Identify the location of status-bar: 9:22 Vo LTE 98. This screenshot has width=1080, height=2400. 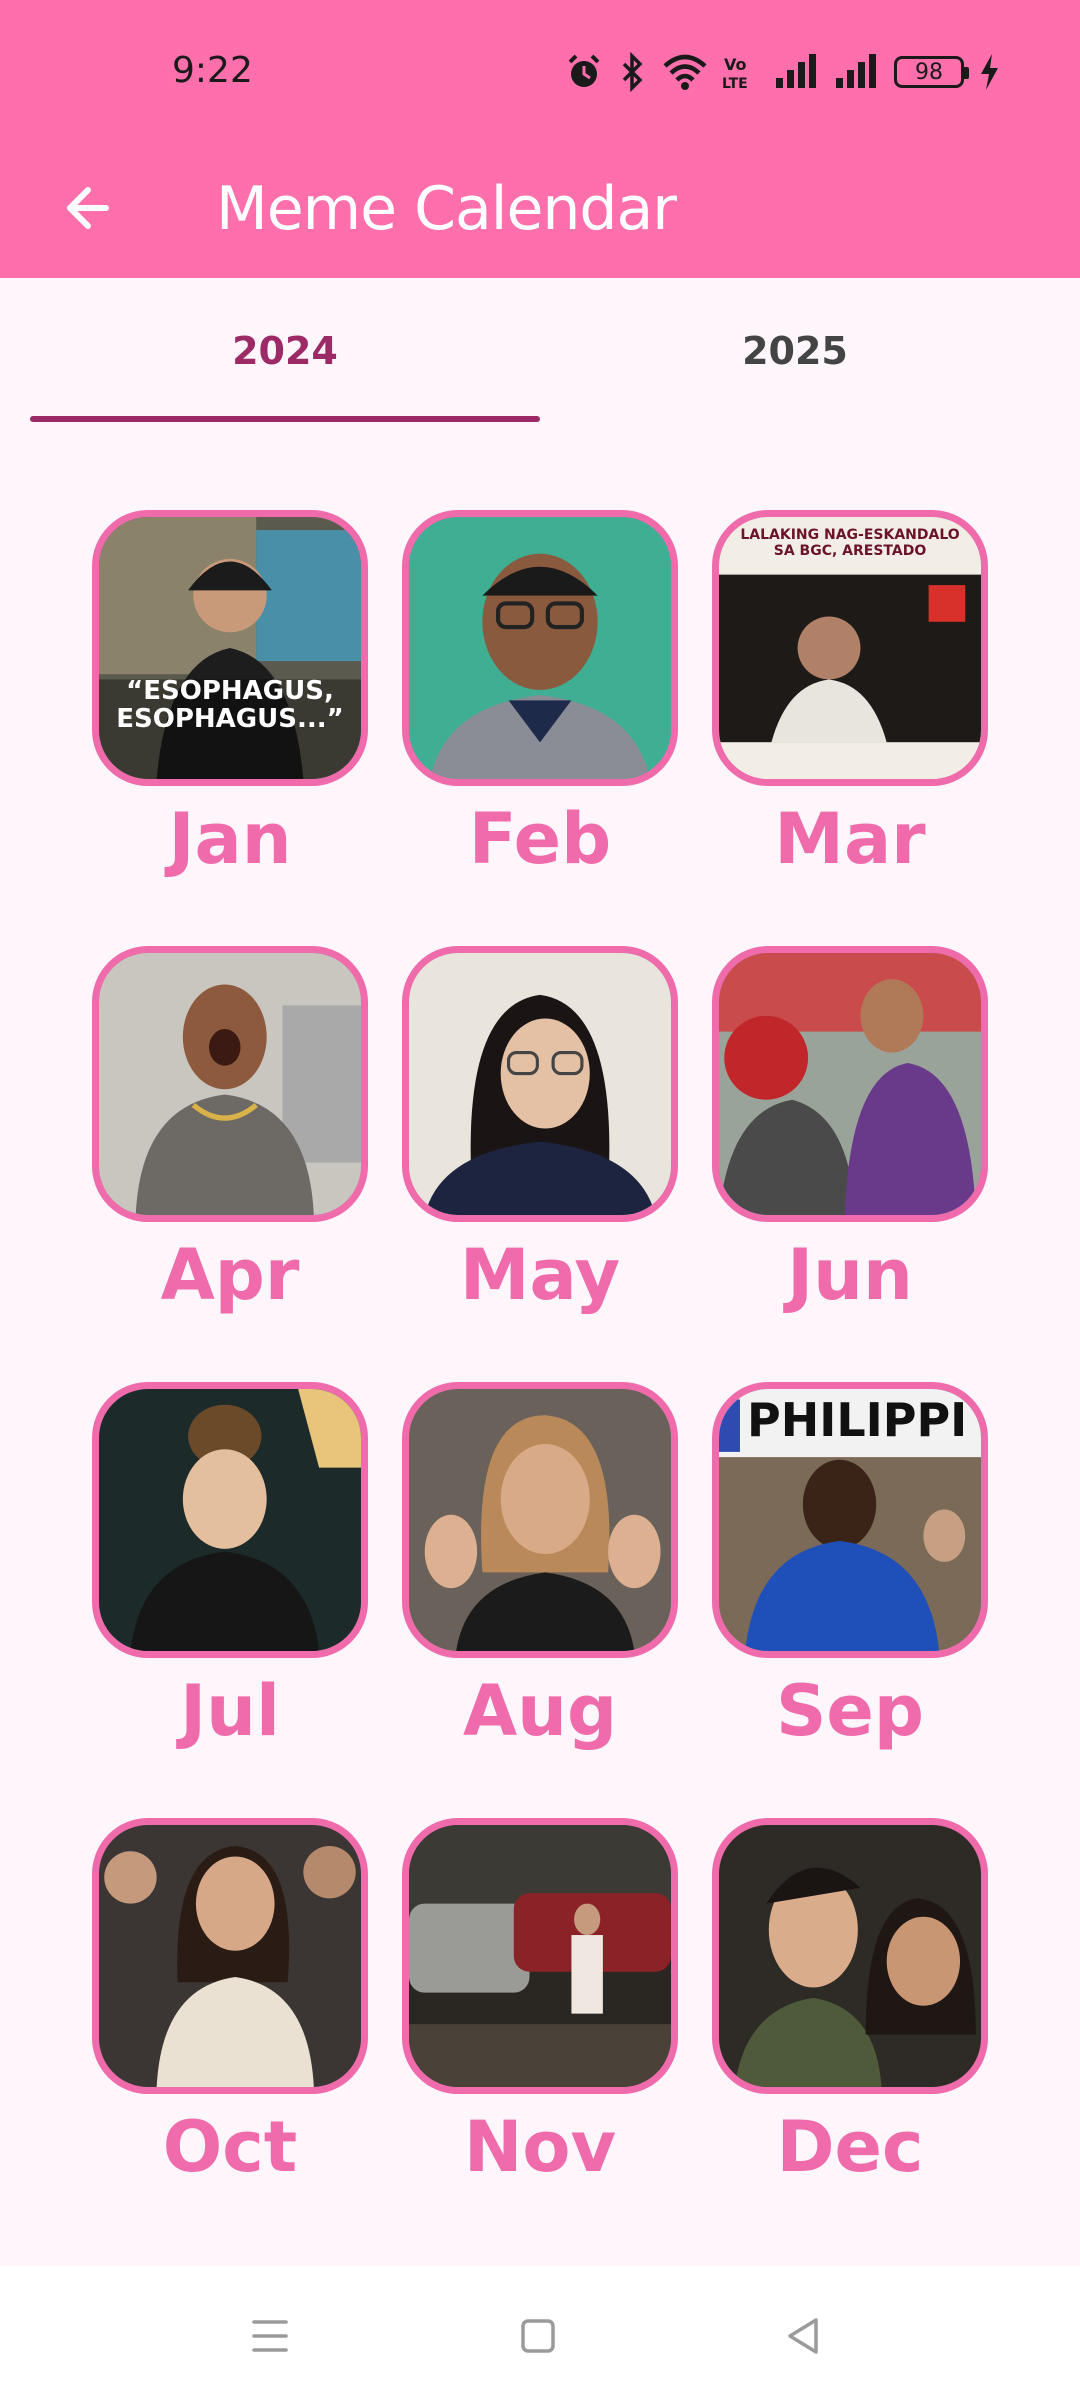
(540, 70).